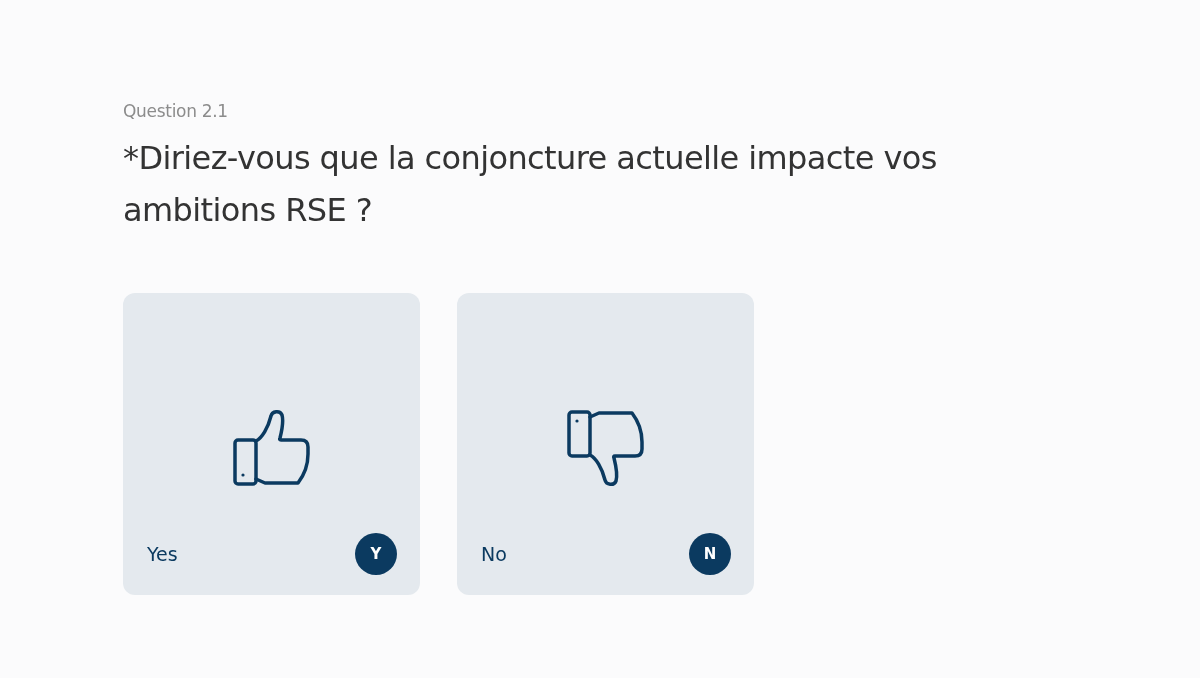 This screenshot has width=1200, height=678. What do you see at coordinates (494, 554) in the screenshot?
I see `option-label: No` at bounding box center [494, 554].